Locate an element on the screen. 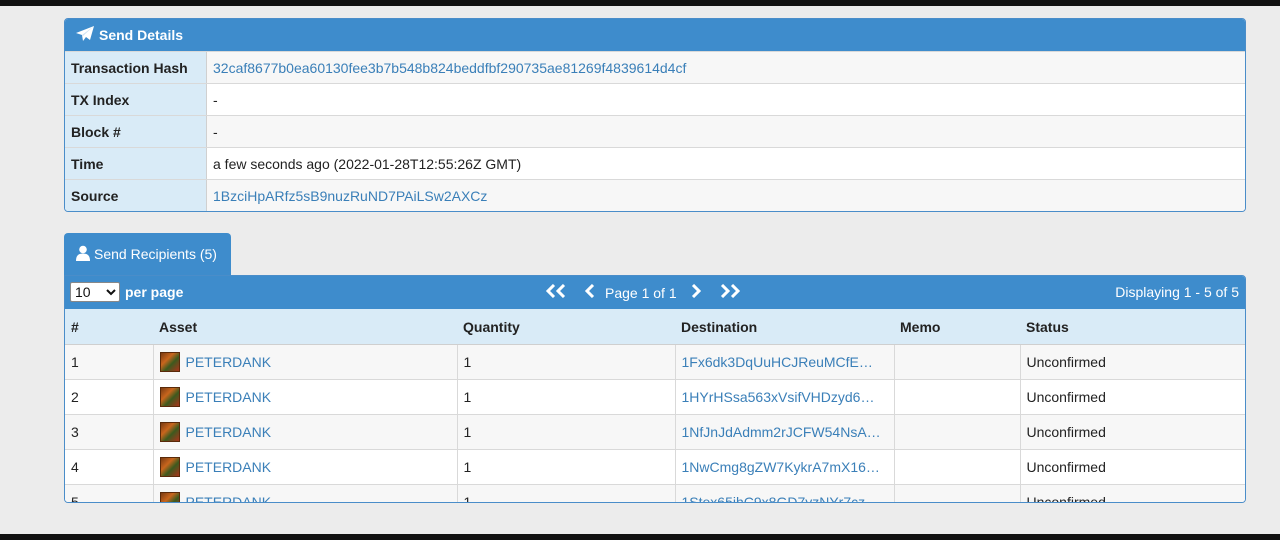  per-page-control: 10 per page is located at coordinates (126, 292).